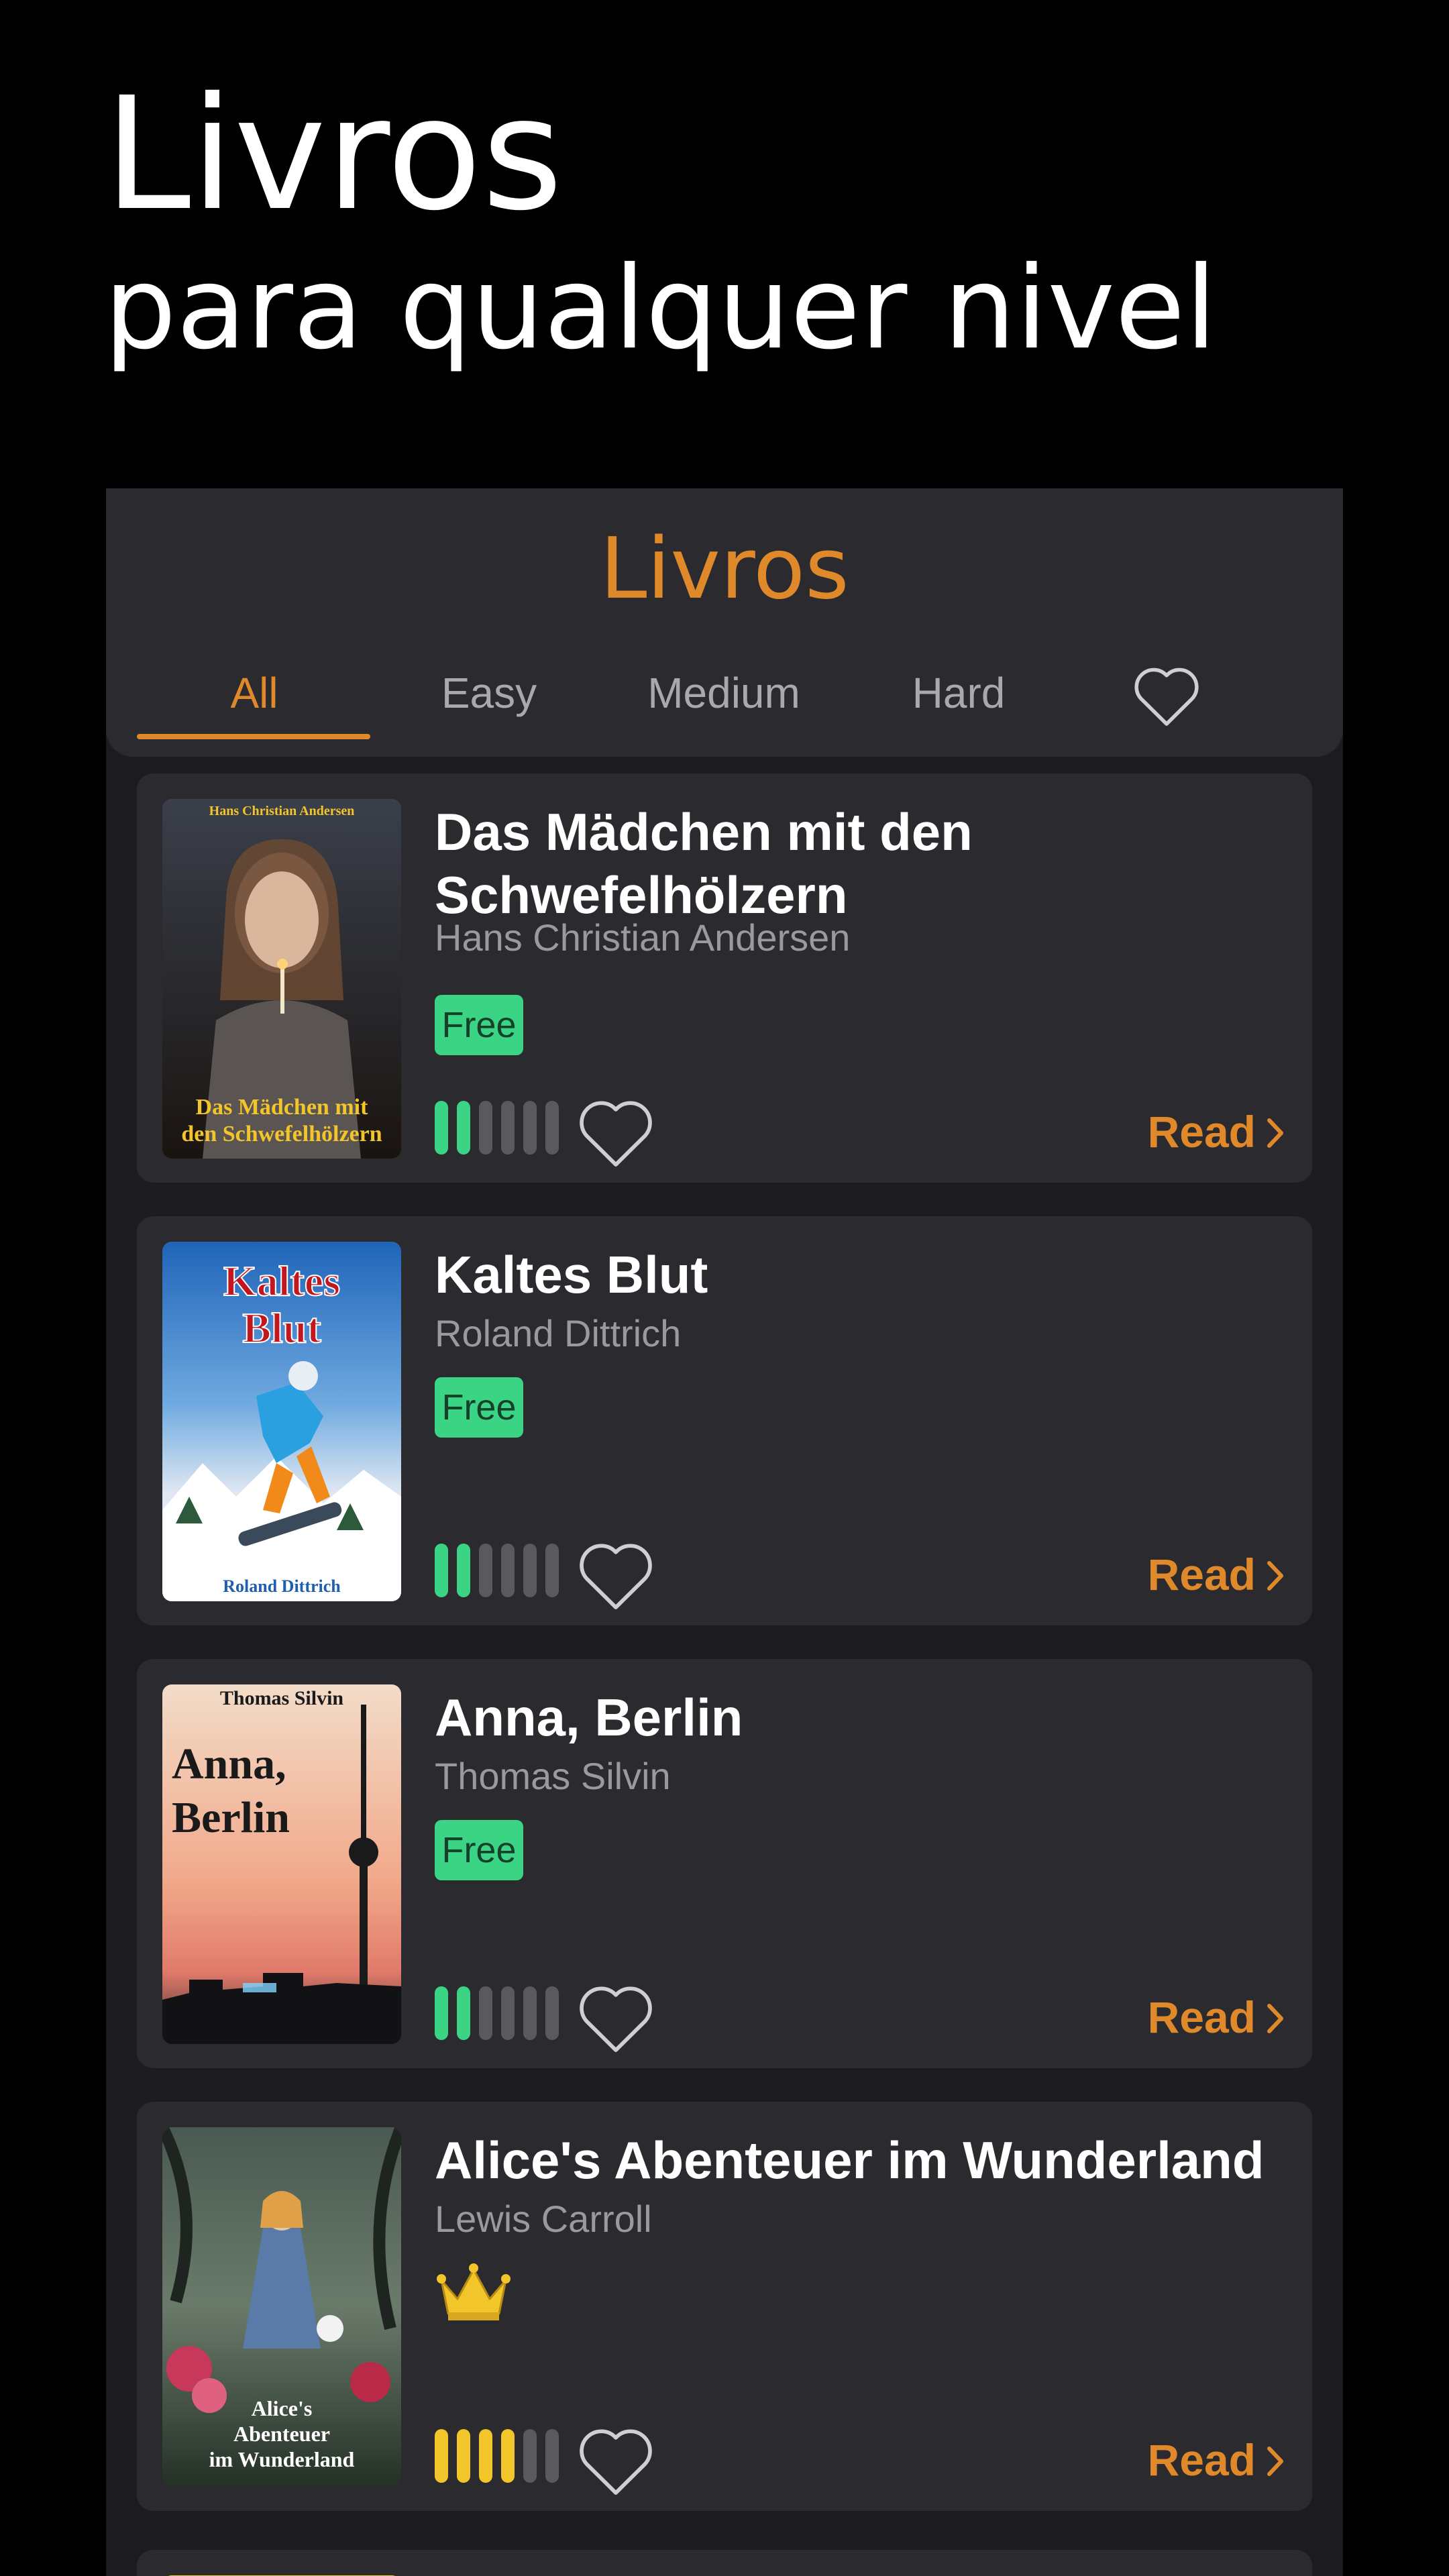 The width and height of the screenshot is (1449, 2576). What do you see at coordinates (704, 863) in the screenshot?
I see `book-title: Das Mädchen mit den Schwefelhölzern` at bounding box center [704, 863].